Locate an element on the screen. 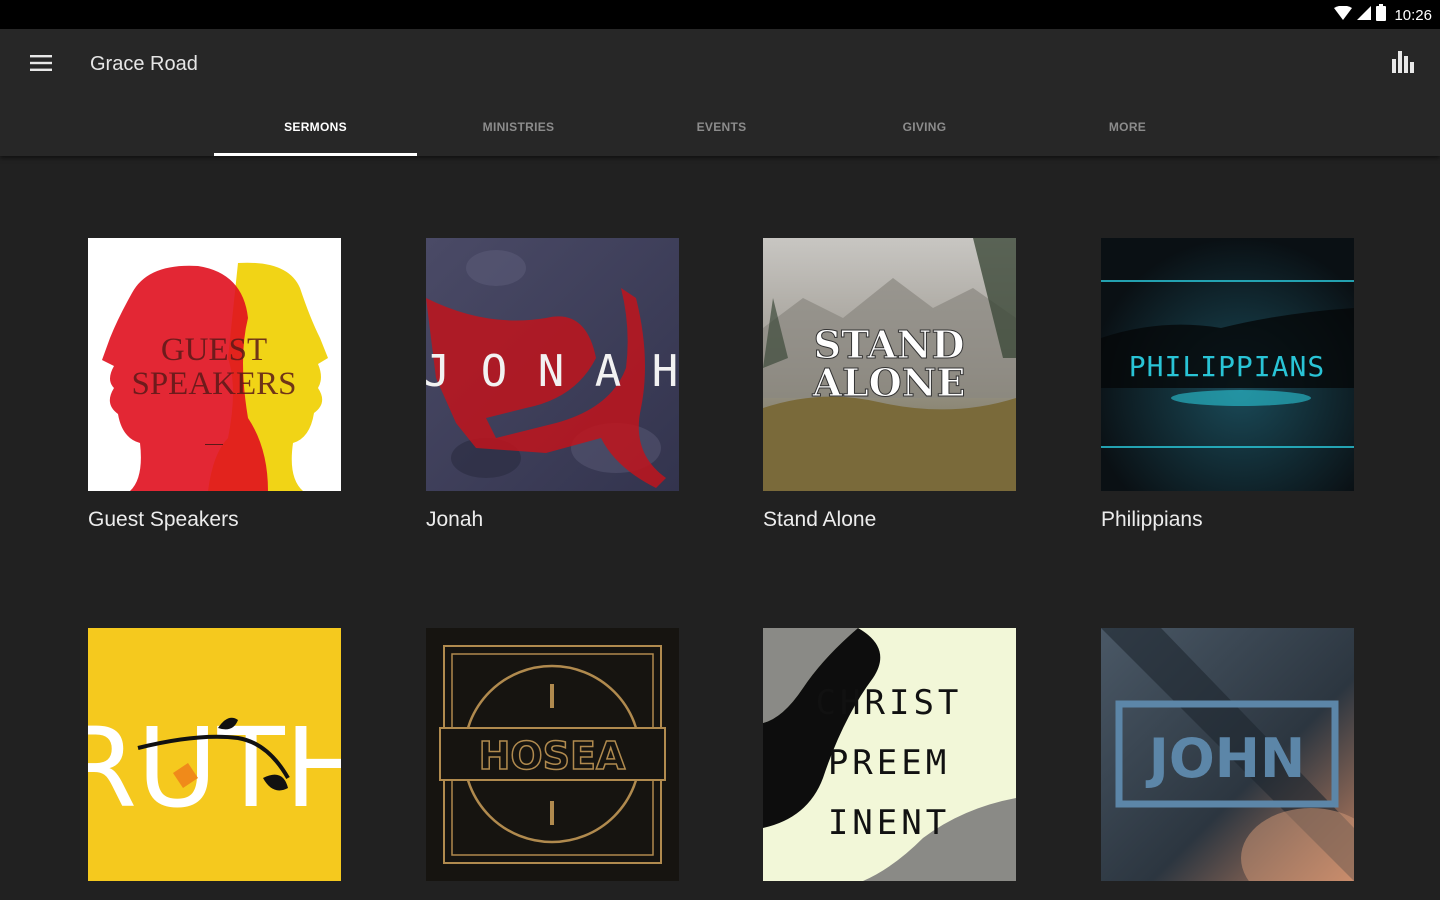 This screenshot has height=900, width=1440. series-card-philippians: PHILIPPIANS Philippians is located at coordinates (1227, 385).